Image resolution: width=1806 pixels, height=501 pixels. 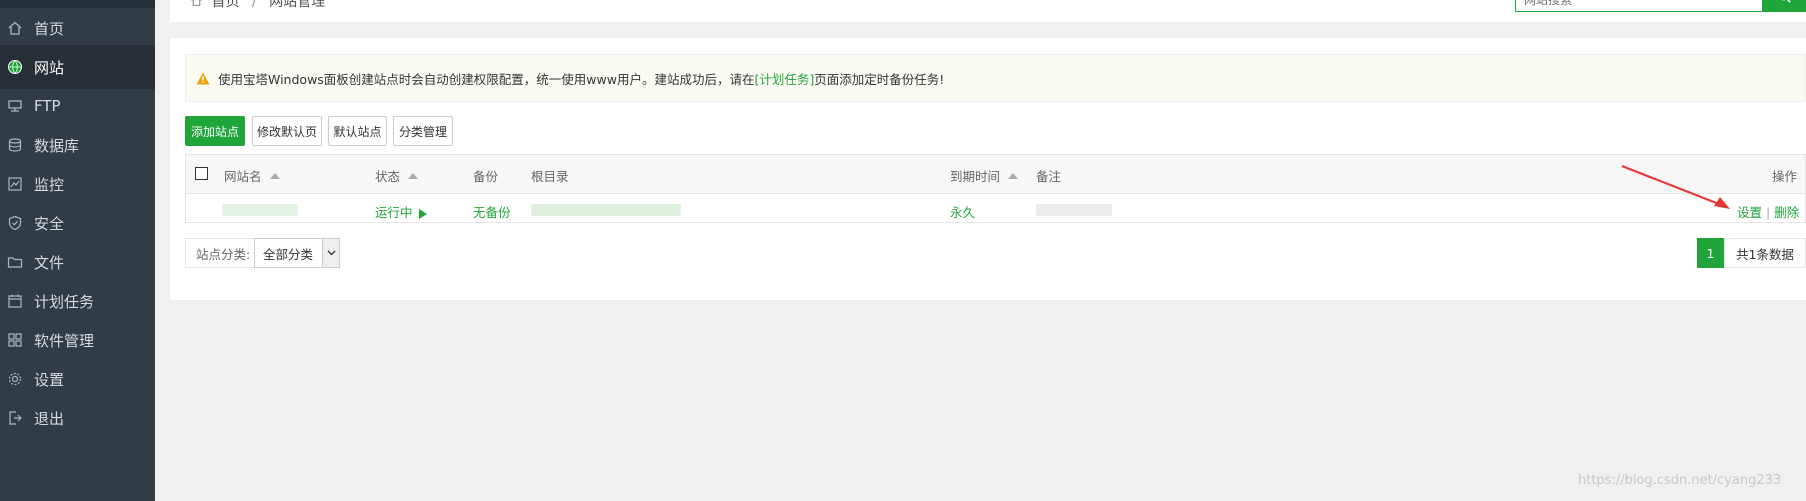 I want to click on column-header-backup: 备份, so click(x=486, y=176).